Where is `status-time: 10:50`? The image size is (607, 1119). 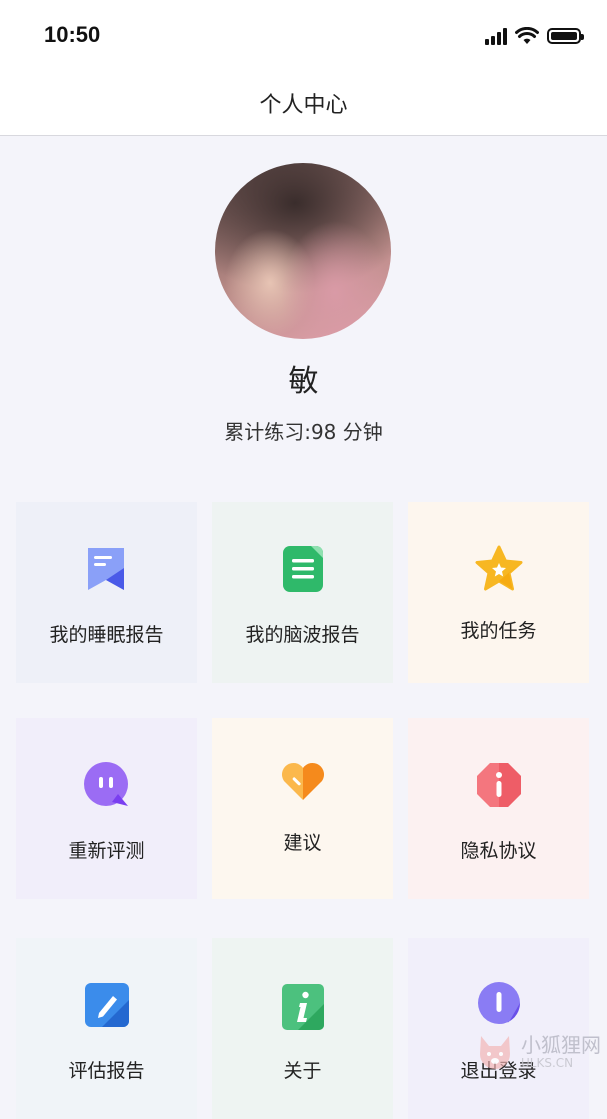 status-time: 10:50 is located at coordinates (72, 34).